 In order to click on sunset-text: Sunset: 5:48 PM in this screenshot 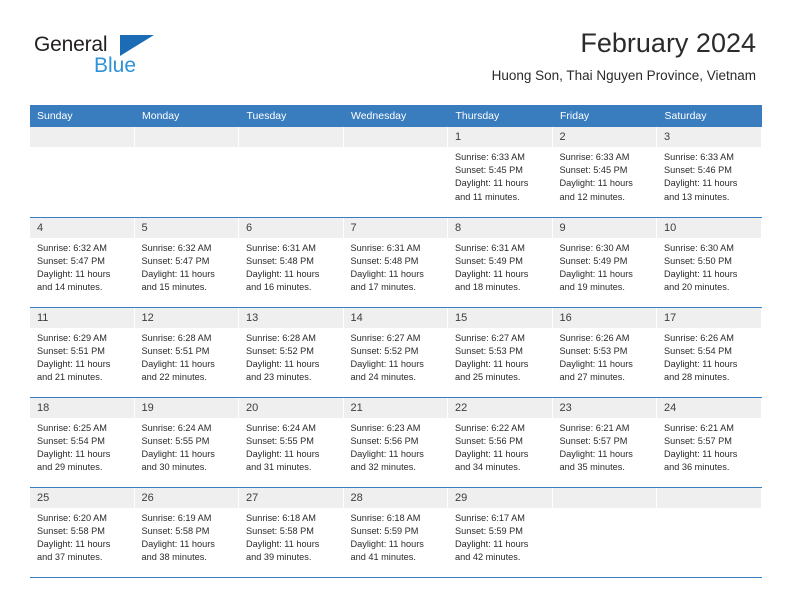, I will do `click(384, 260)`.